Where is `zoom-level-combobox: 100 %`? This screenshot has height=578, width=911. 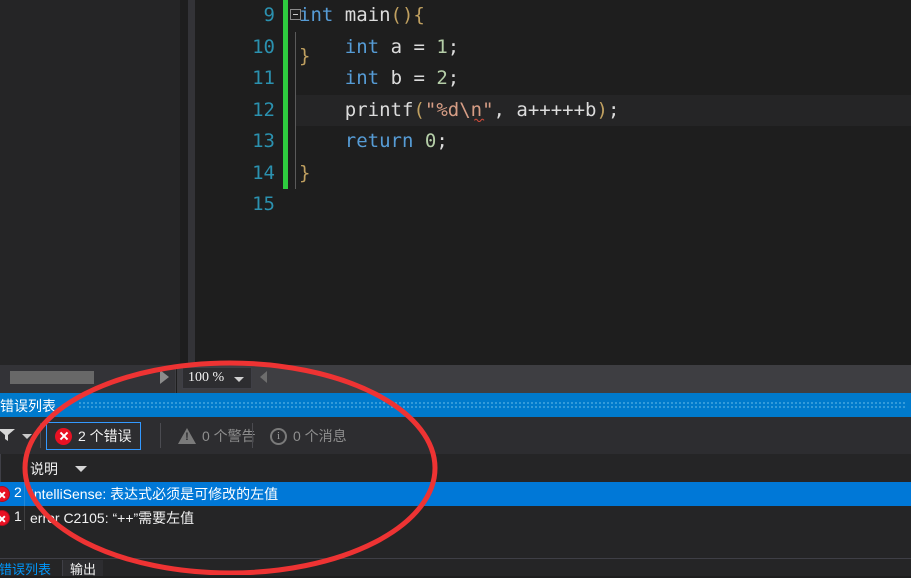
zoom-level-combobox: 100 % is located at coordinates (217, 378).